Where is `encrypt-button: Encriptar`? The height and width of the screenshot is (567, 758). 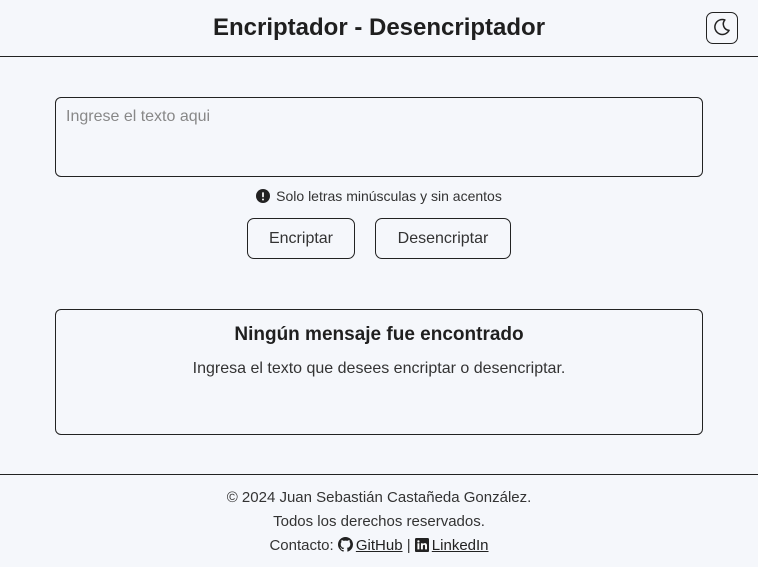
encrypt-button: Encriptar is located at coordinates (301, 238).